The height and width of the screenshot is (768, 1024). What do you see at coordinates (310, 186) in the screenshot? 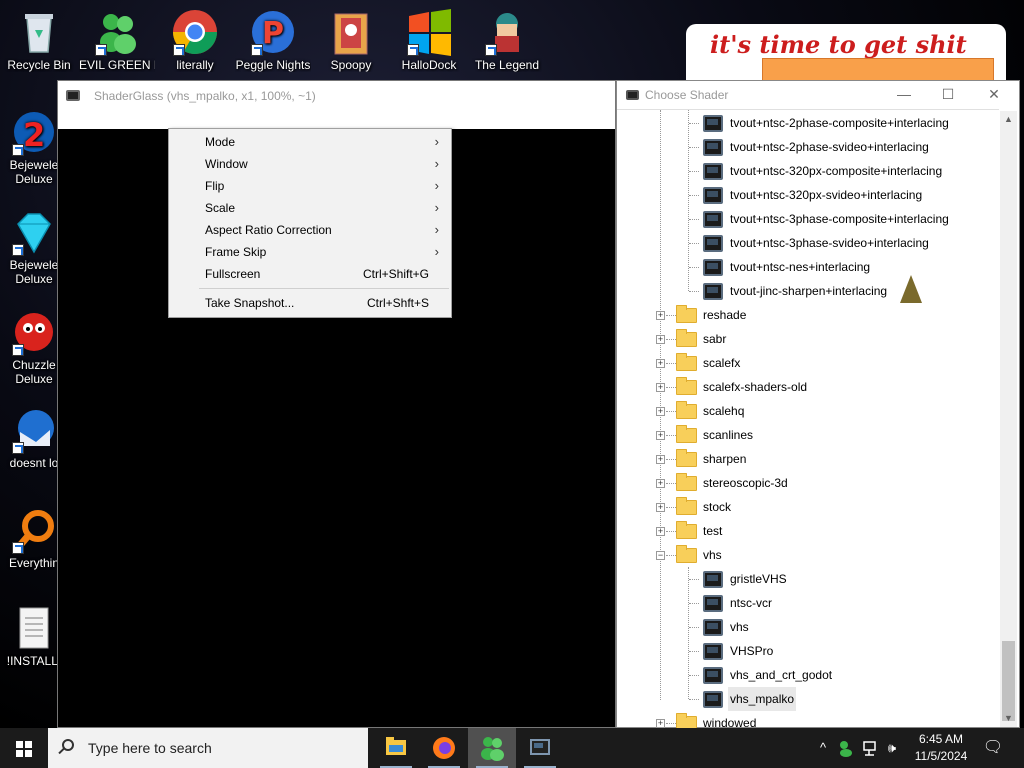
I see `menu-item-flip: Flip ›` at bounding box center [310, 186].